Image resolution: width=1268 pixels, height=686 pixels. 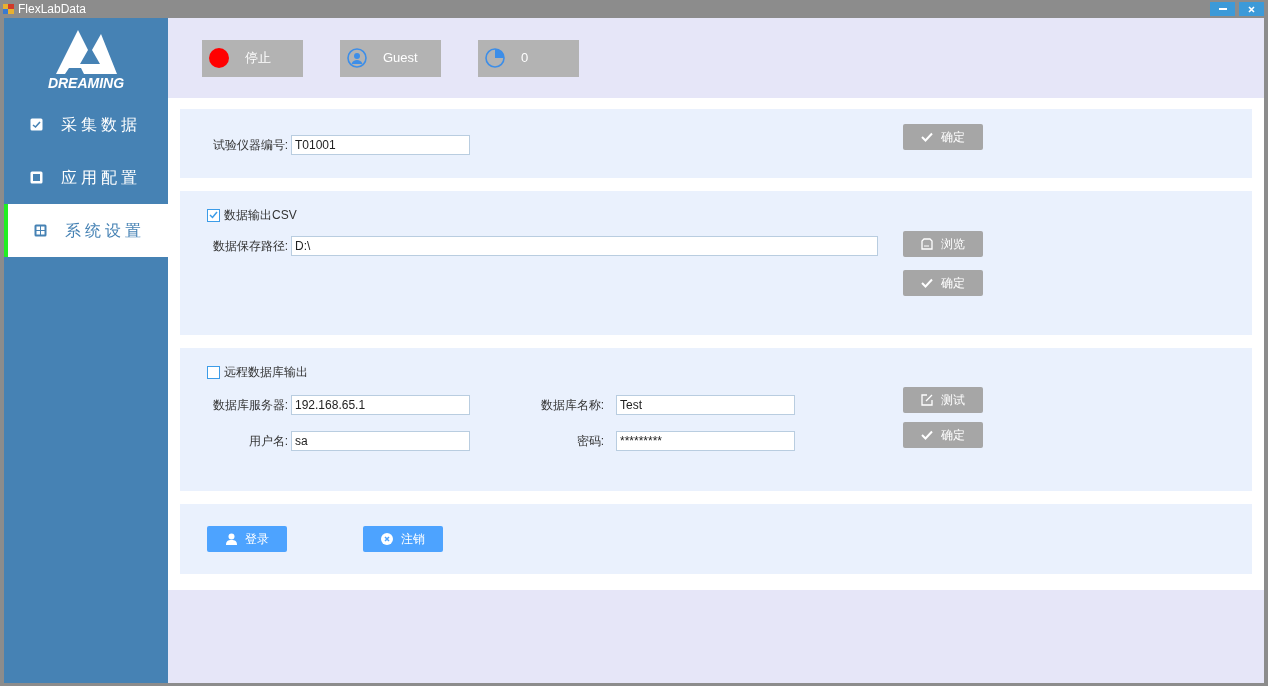 What do you see at coordinates (36, 177) in the screenshot?
I see `square-icon` at bounding box center [36, 177].